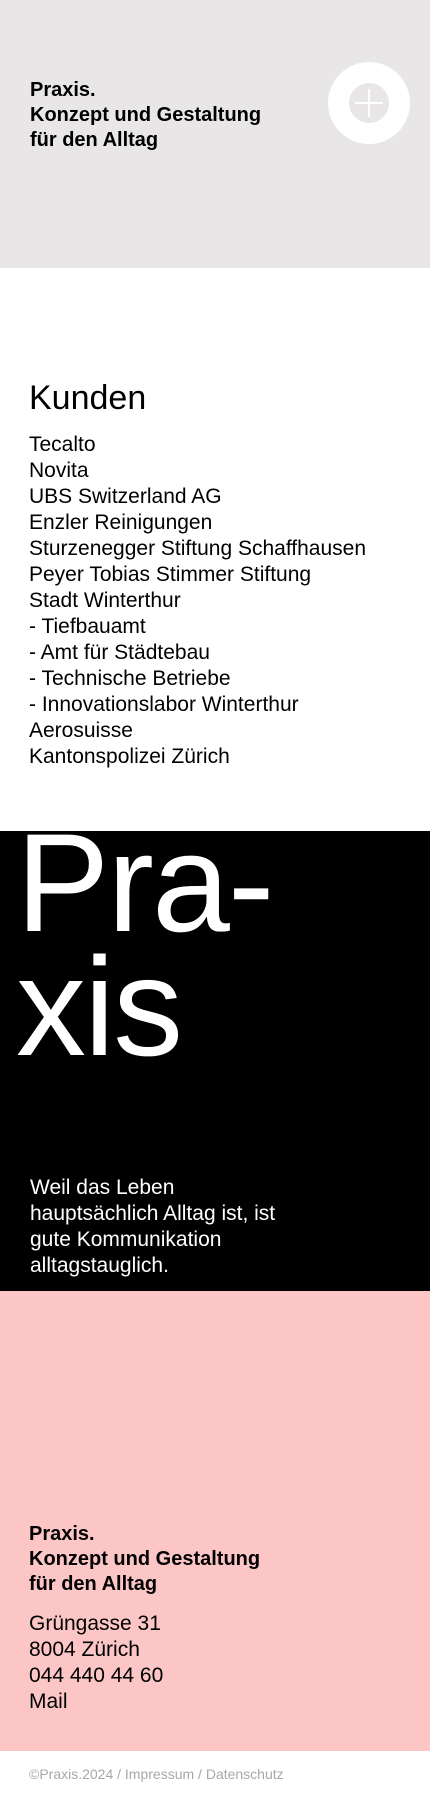  What do you see at coordinates (164, 704) in the screenshot?
I see `client-item: - Innovationslabor Winterthur` at bounding box center [164, 704].